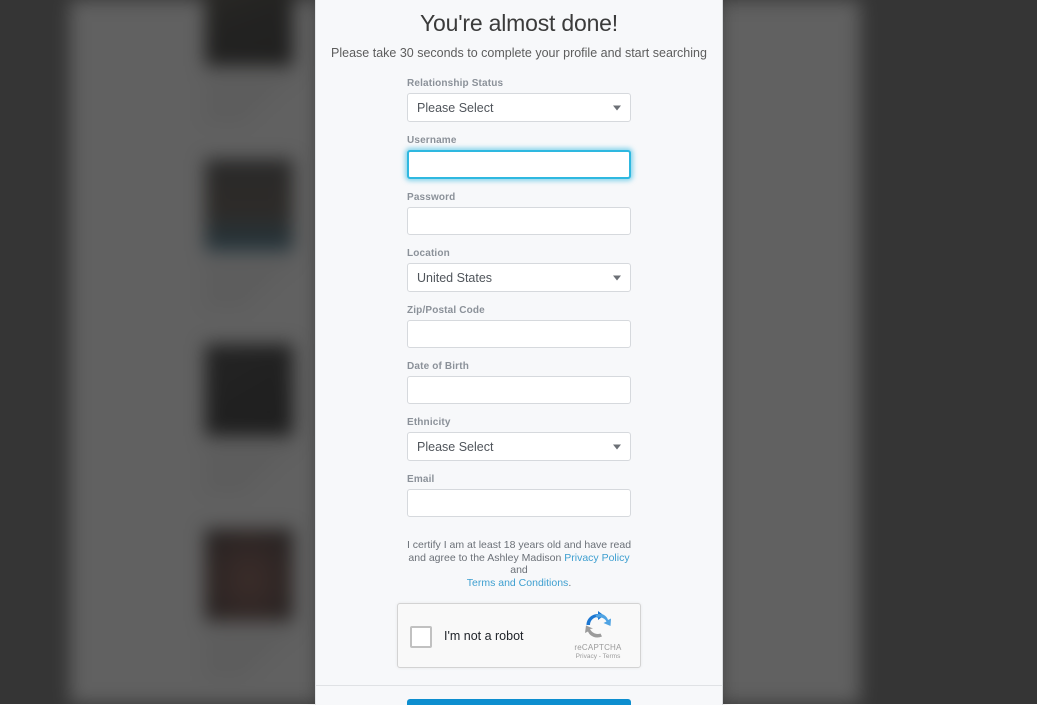 The height and width of the screenshot is (705, 1037). I want to click on field-zip-postal-code: Zip/Postal Code, so click(519, 326).